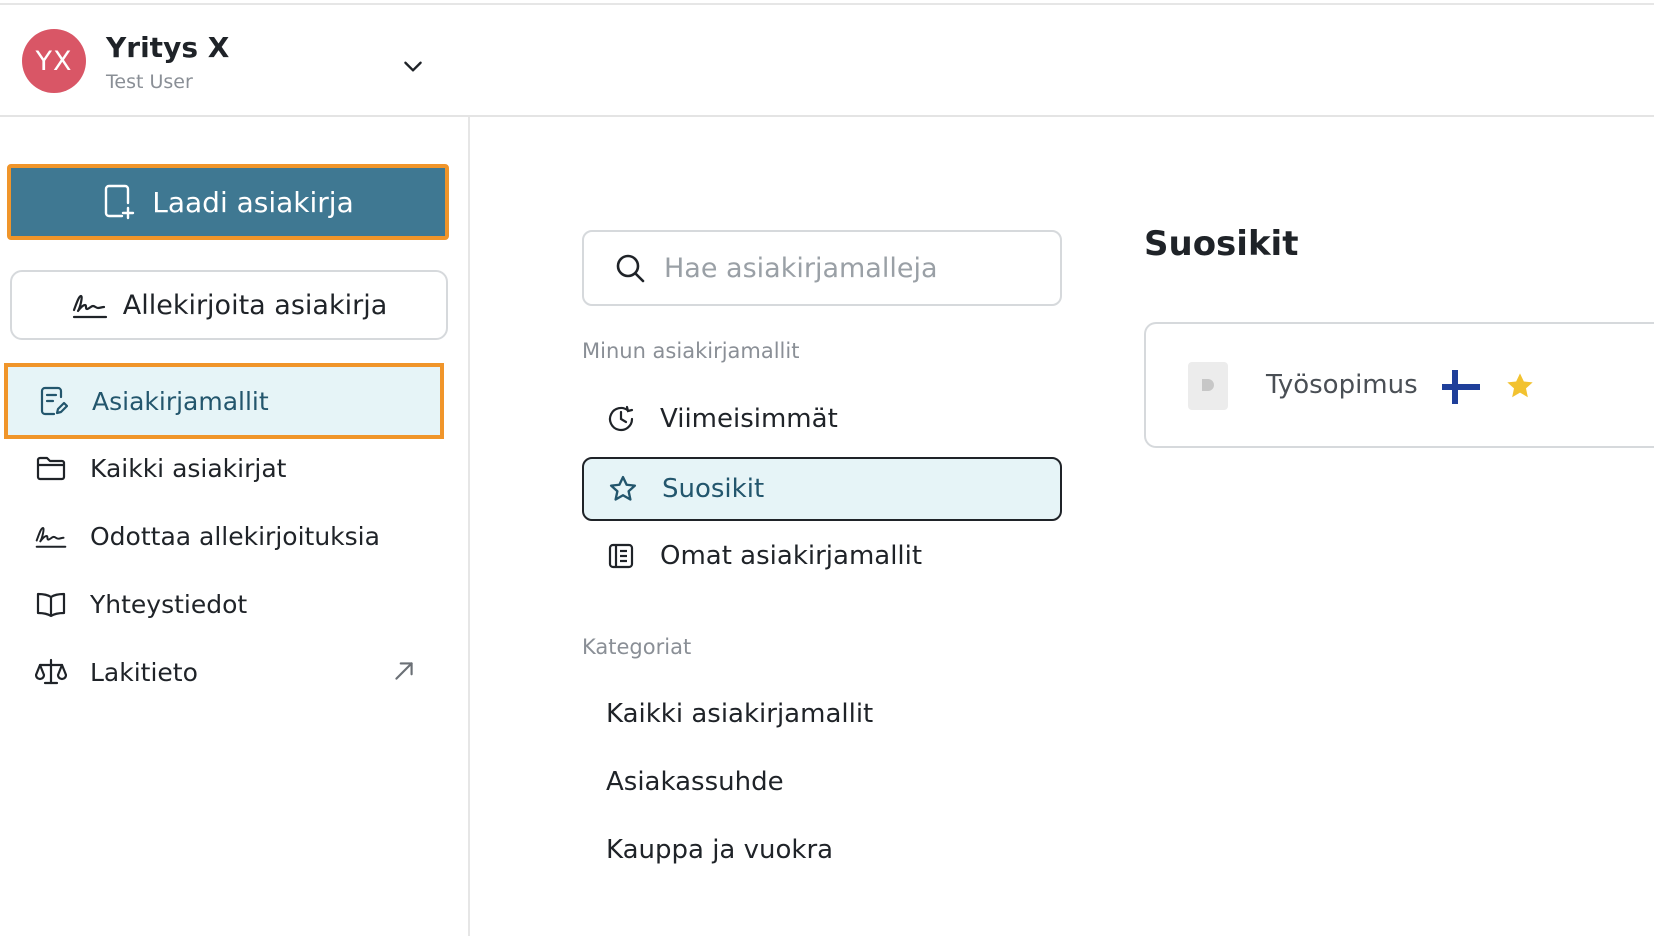  What do you see at coordinates (719, 850) in the screenshot?
I see `category-trade-and-rent: Kauppa ja vuokra` at bounding box center [719, 850].